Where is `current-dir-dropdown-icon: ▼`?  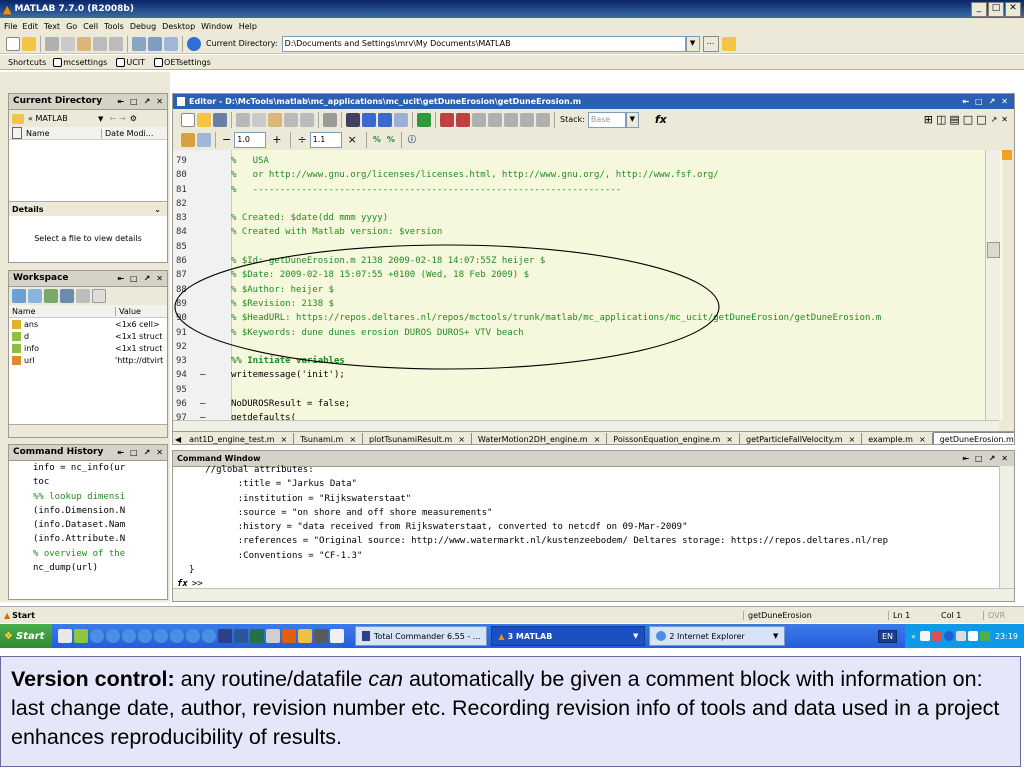 current-dir-dropdown-icon: ▼ is located at coordinates (692, 43).